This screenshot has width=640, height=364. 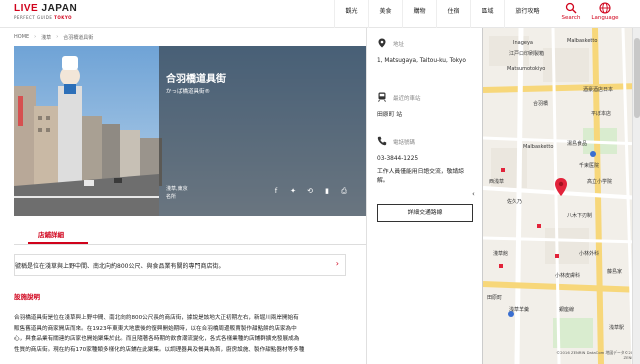 I want to click on address-label: 地址, so click(x=399, y=45).